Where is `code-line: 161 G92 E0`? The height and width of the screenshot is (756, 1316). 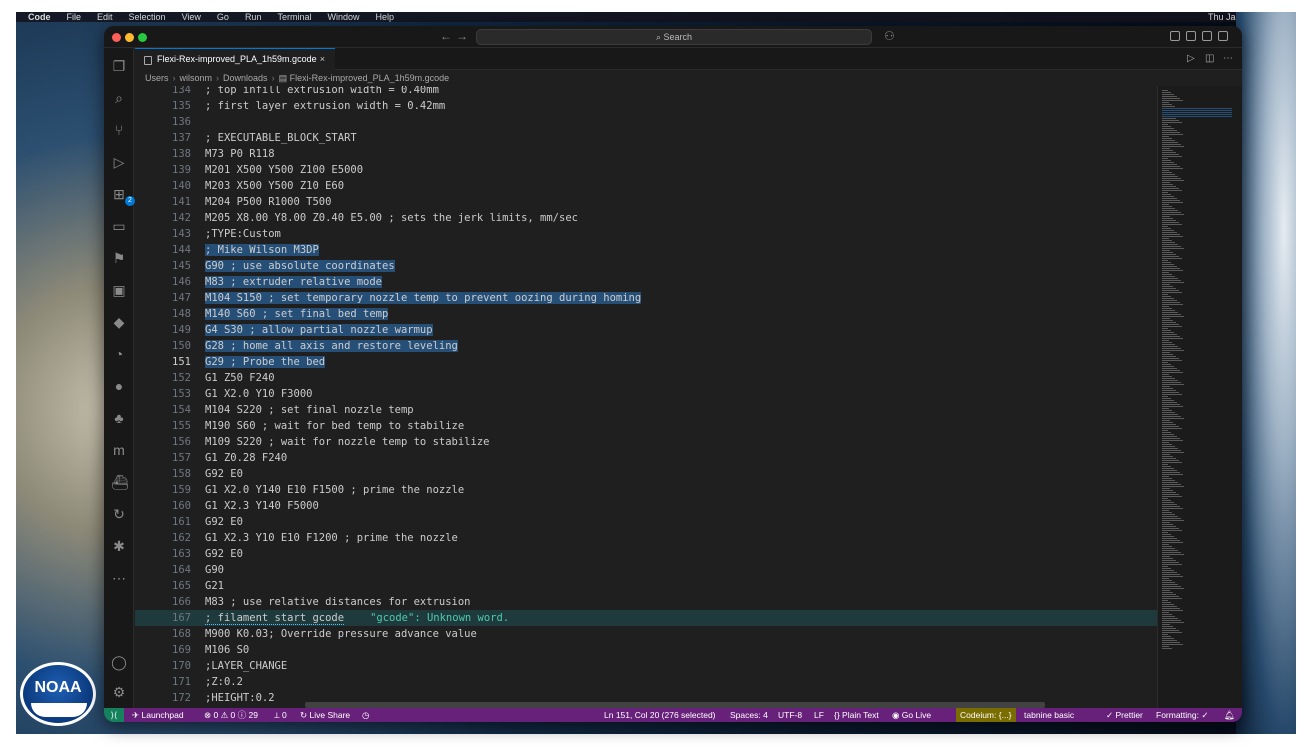 code-line: 161 G92 E0 is located at coordinates (646, 522).